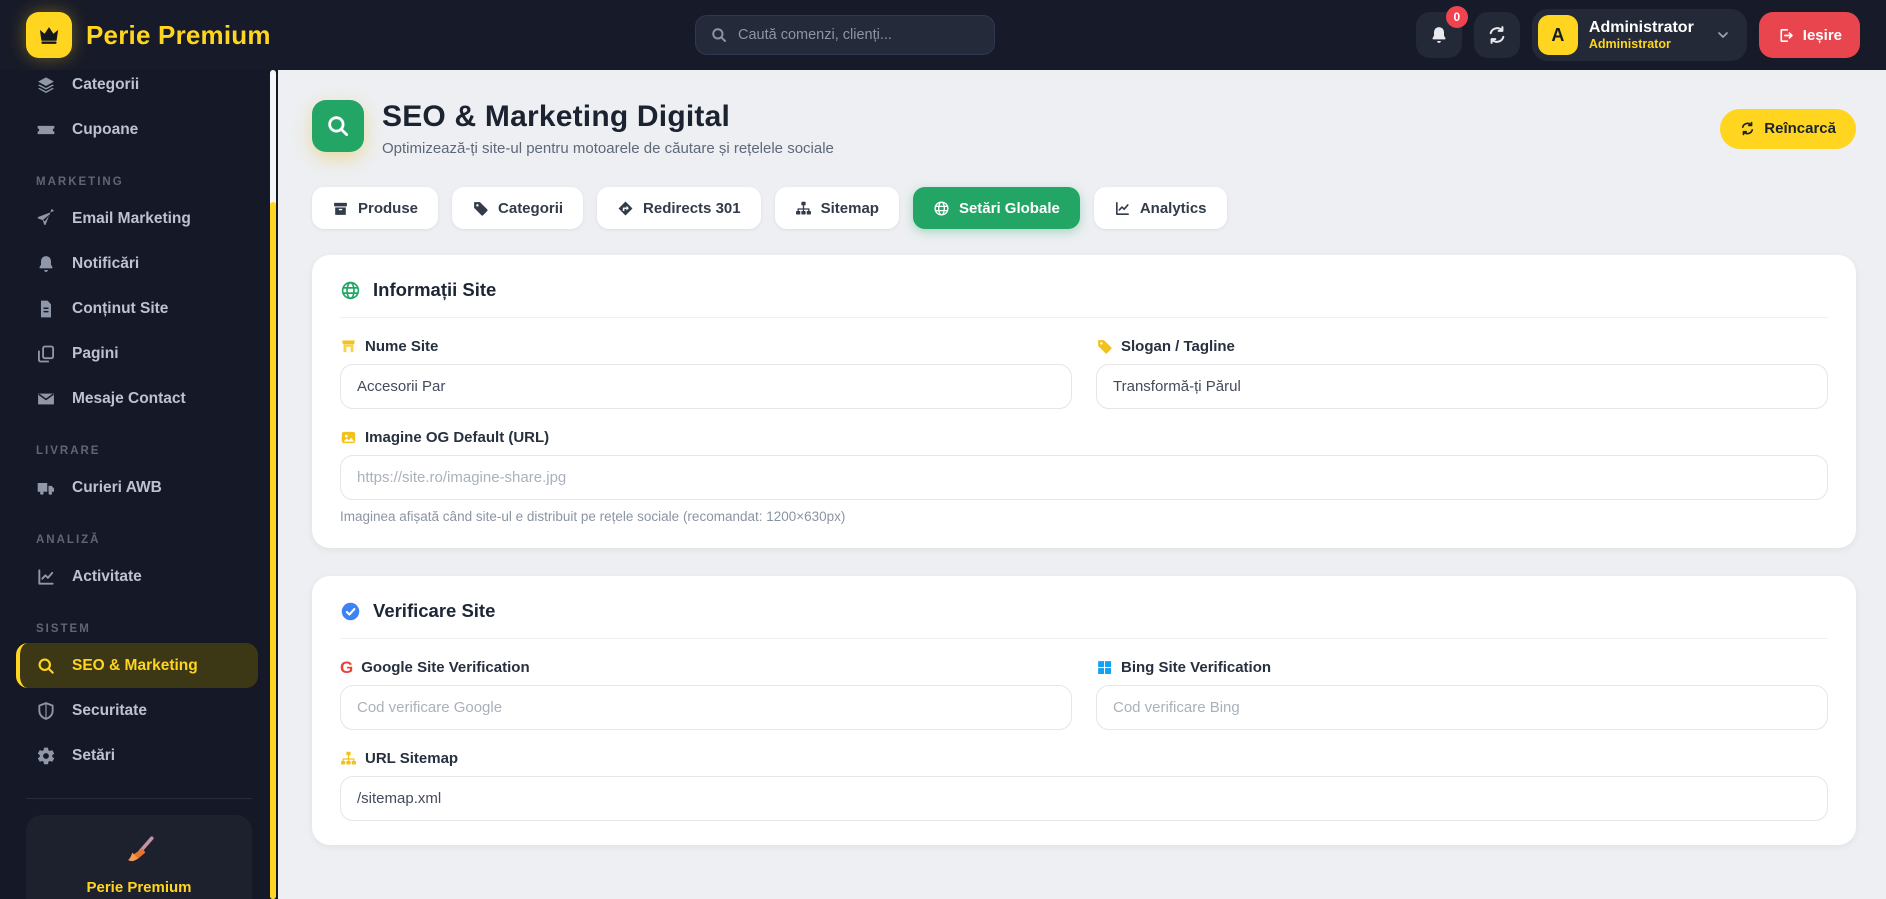 This screenshot has height=899, width=1886. Describe the element at coordinates (139, 353) in the screenshot. I see `sidebar-item-pagini: Pagini` at that location.